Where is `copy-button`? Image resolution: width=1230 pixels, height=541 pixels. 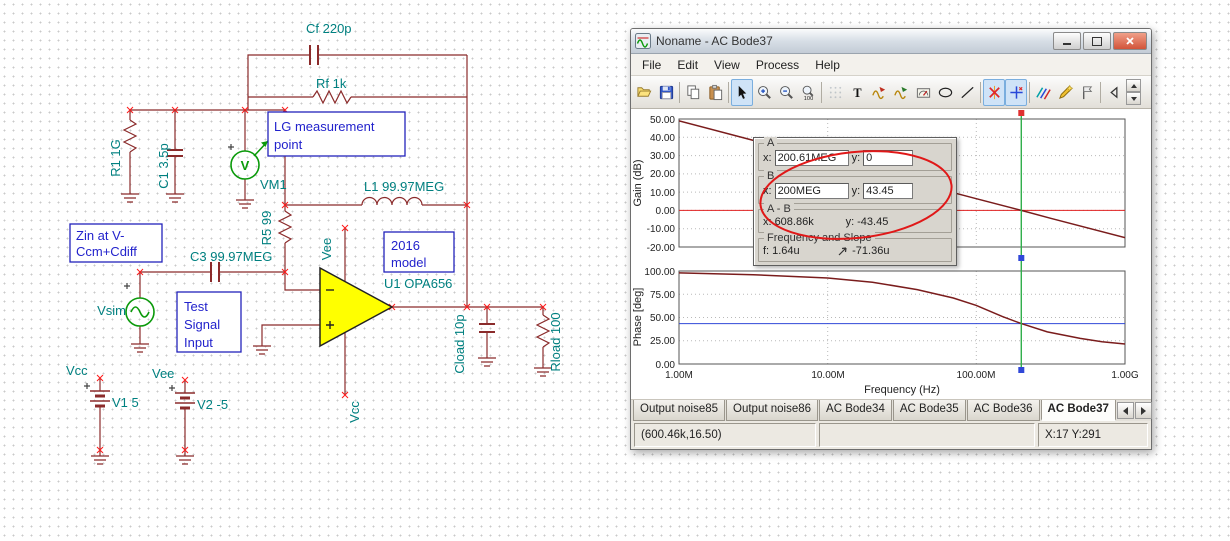
copy-button is located at coordinates (693, 92).